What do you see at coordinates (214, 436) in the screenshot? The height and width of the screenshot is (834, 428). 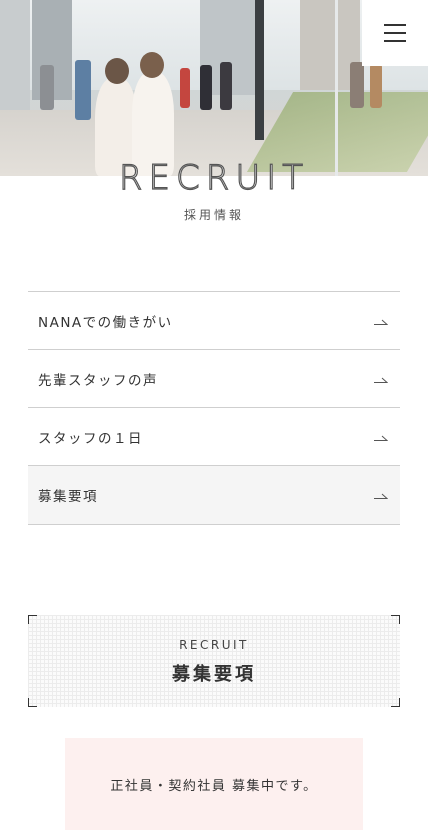 I see `list-item-staff-day: スタッフの１日` at bounding box center [214, 436].